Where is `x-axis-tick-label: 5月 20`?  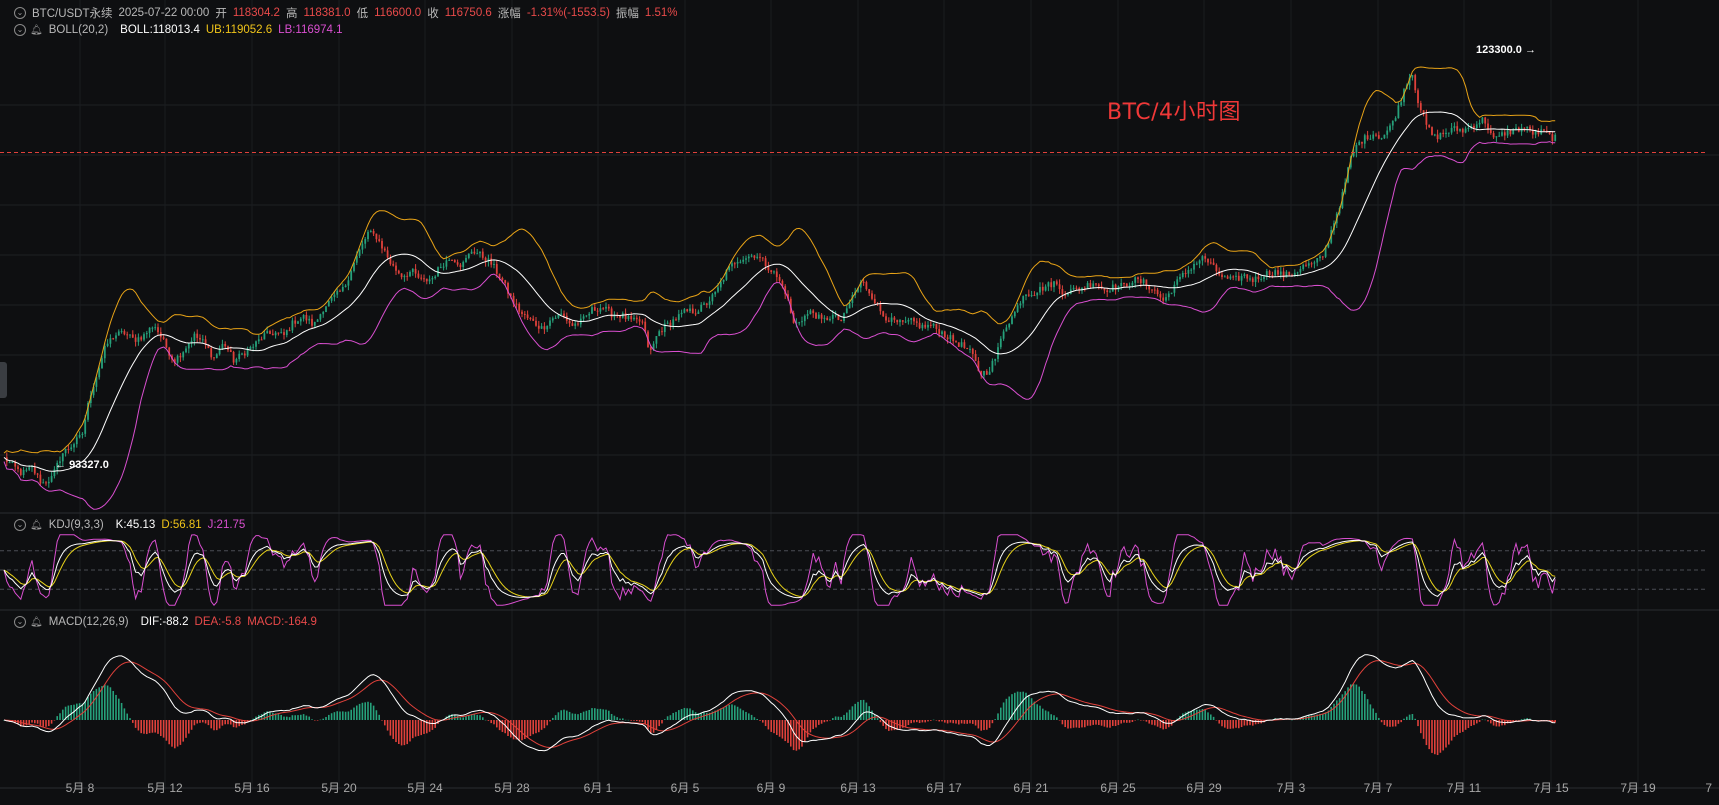 x-axis-tick-label: 5月 20 is located at coordinates (339, 788).